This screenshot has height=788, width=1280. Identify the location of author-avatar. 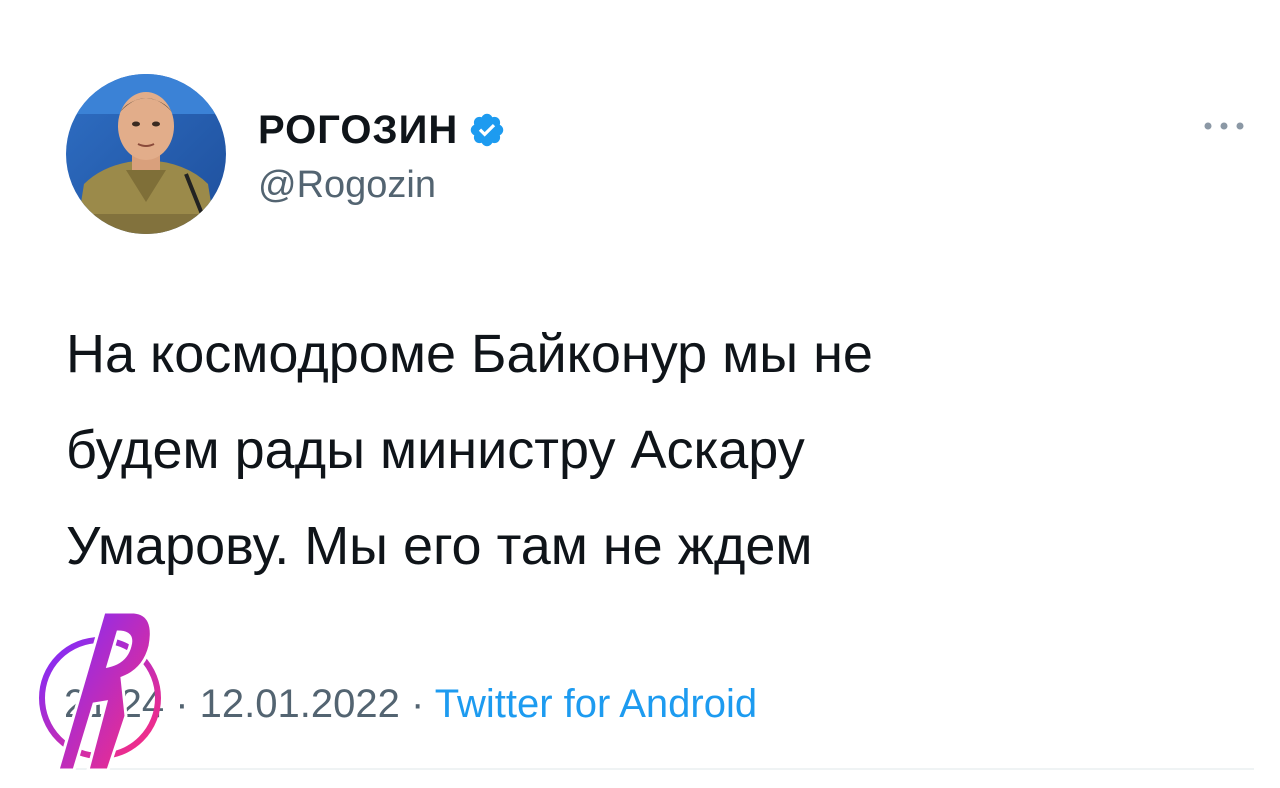
(146, 154).